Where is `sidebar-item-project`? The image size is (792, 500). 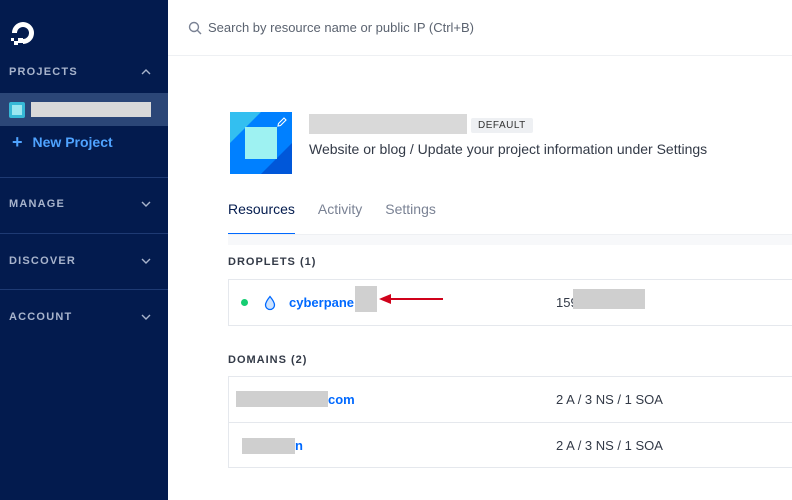
sidebar-item-project is located at coordinates (84, 109).